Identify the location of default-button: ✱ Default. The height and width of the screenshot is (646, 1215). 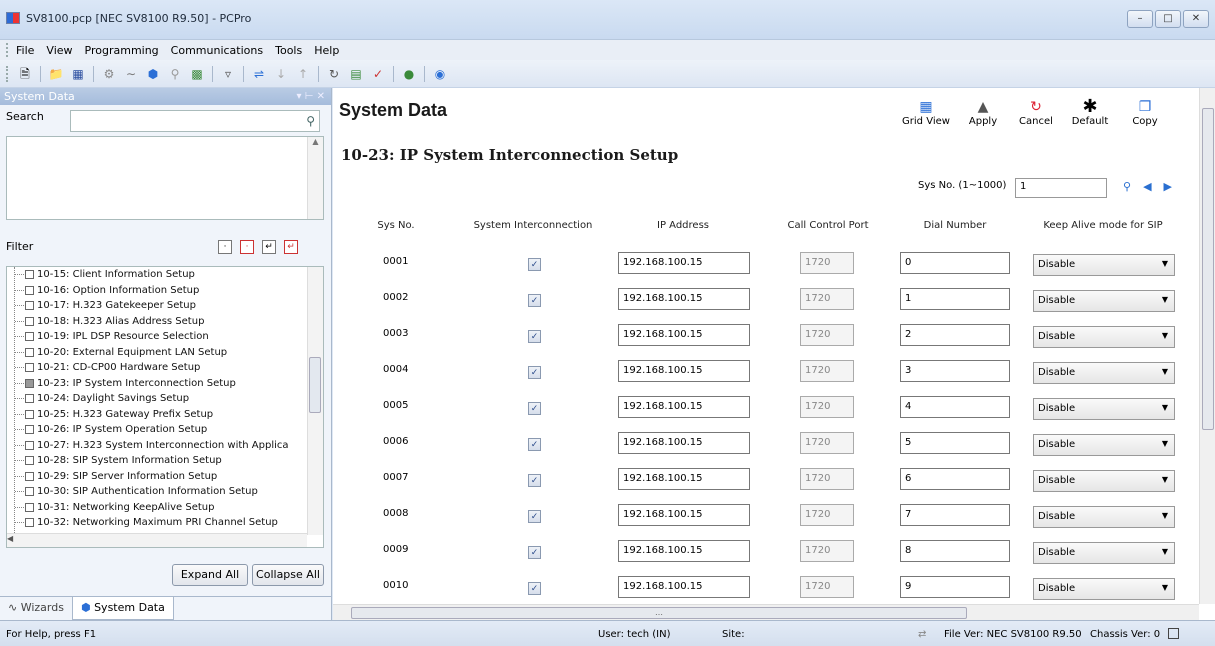
(1090, 113).